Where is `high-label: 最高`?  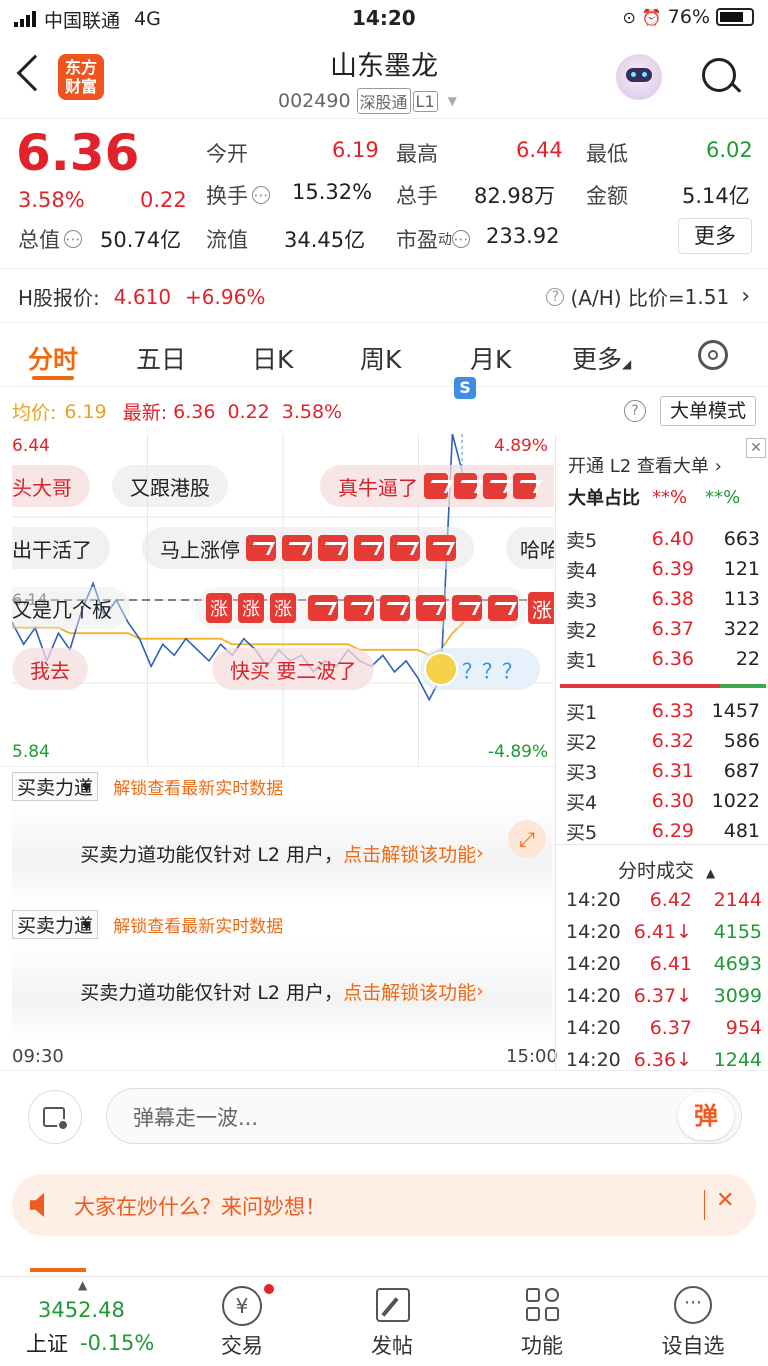 high-label: 最高 is located at coordinates (417, 154).